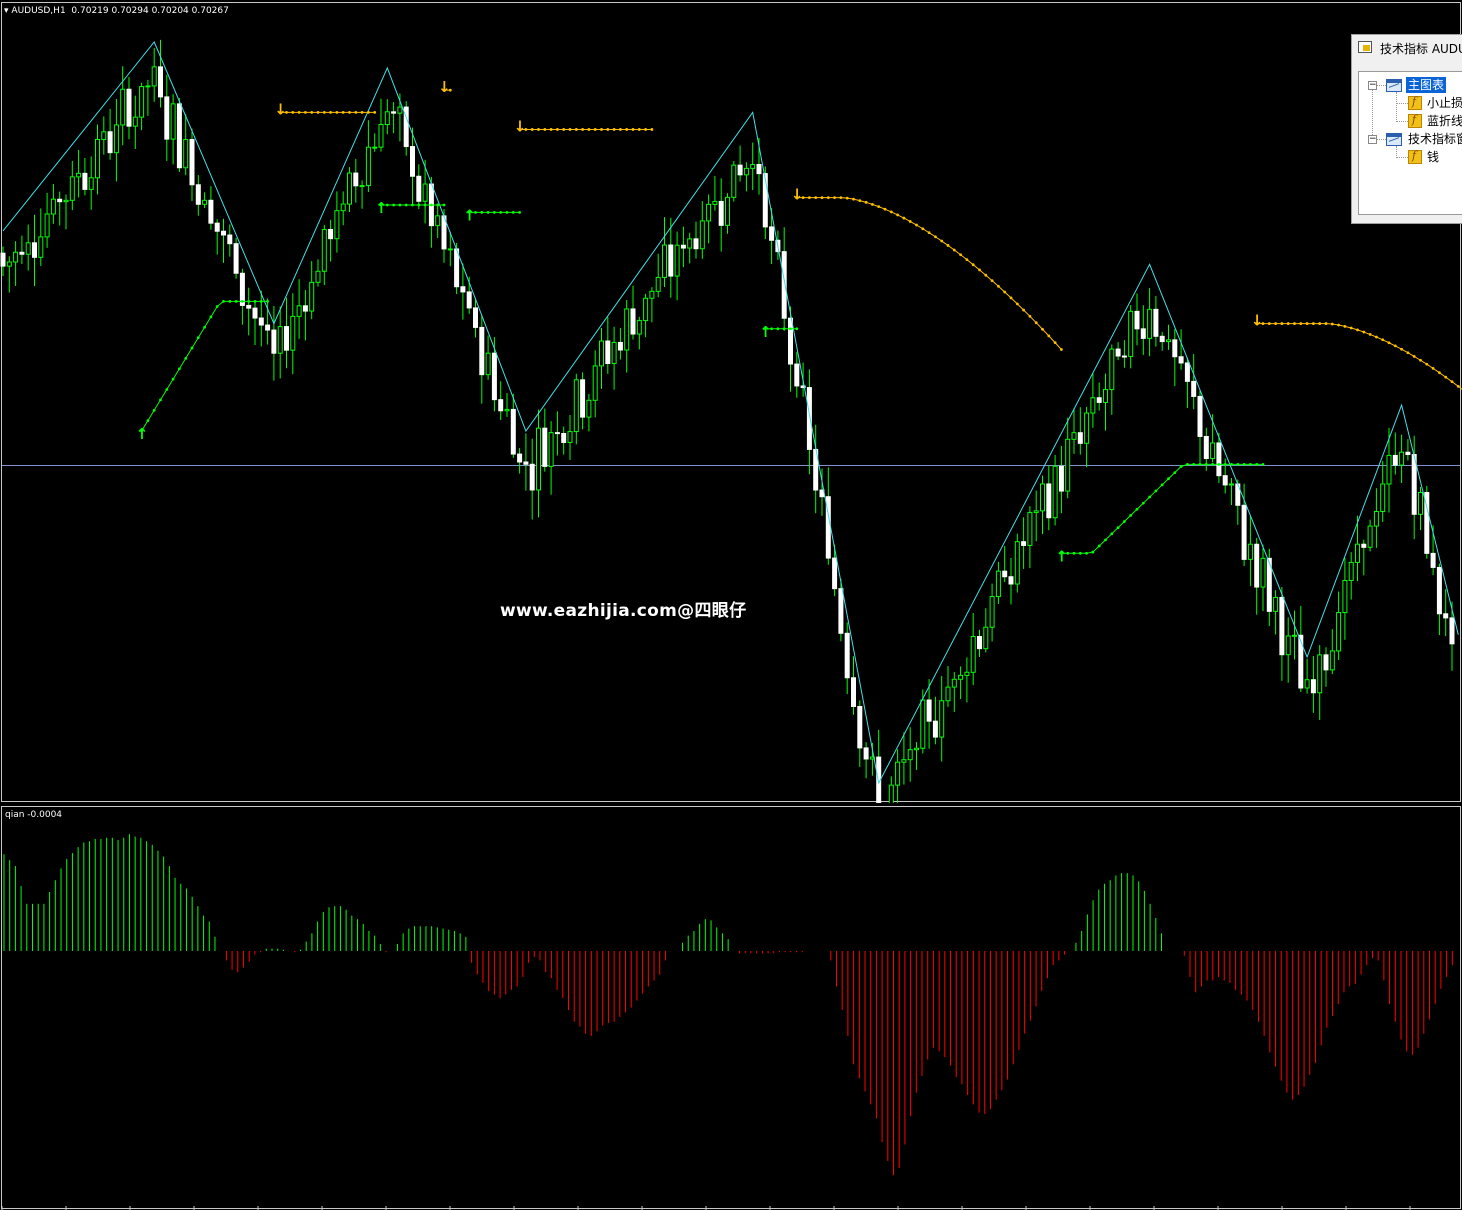 Image resolution: width=1462 pixels, height=1210 pixels. What do you see at coordinates (623, 611) in the screenshot?
I see `watermark: www.eazhijia.com@四眼仔` at bounding box center [623, 611].